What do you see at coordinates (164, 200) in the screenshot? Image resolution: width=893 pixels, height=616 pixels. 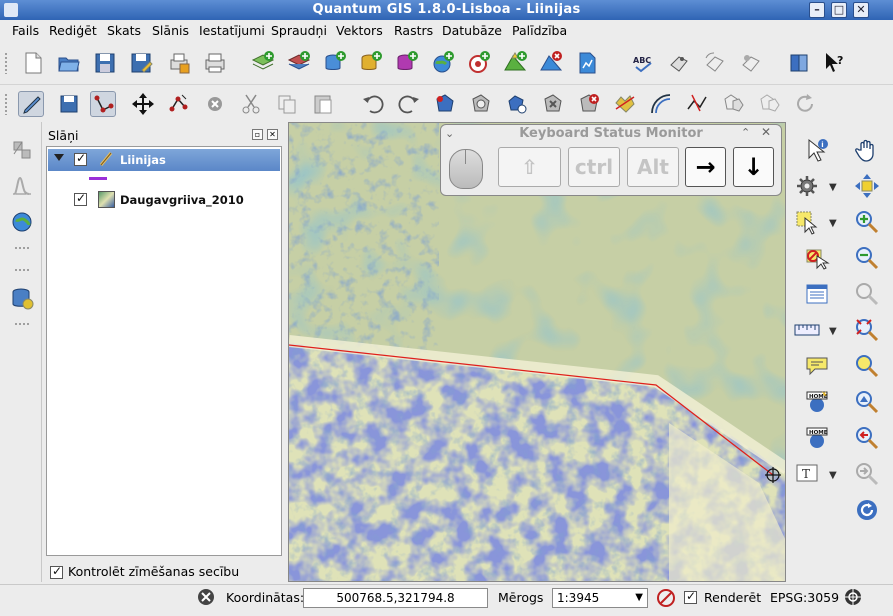 I see `layer-row-daugavgriiva: Daugavgriiva_2010` at bounding box center [164, 200].